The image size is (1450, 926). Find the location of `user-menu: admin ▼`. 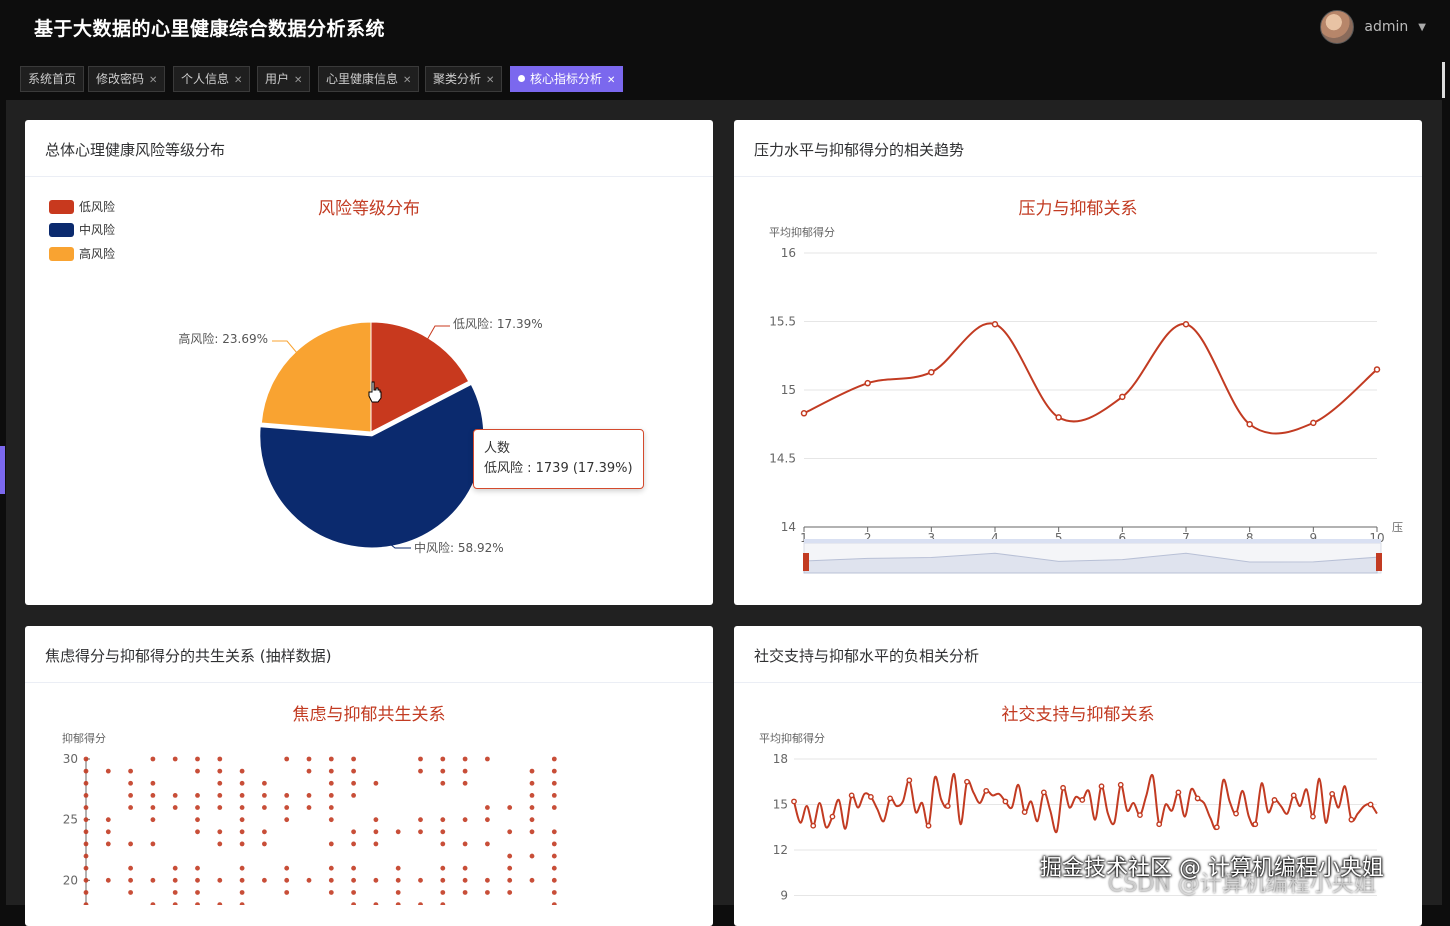

user-menu: admin ▼ is located at coordinates (1373, 27).